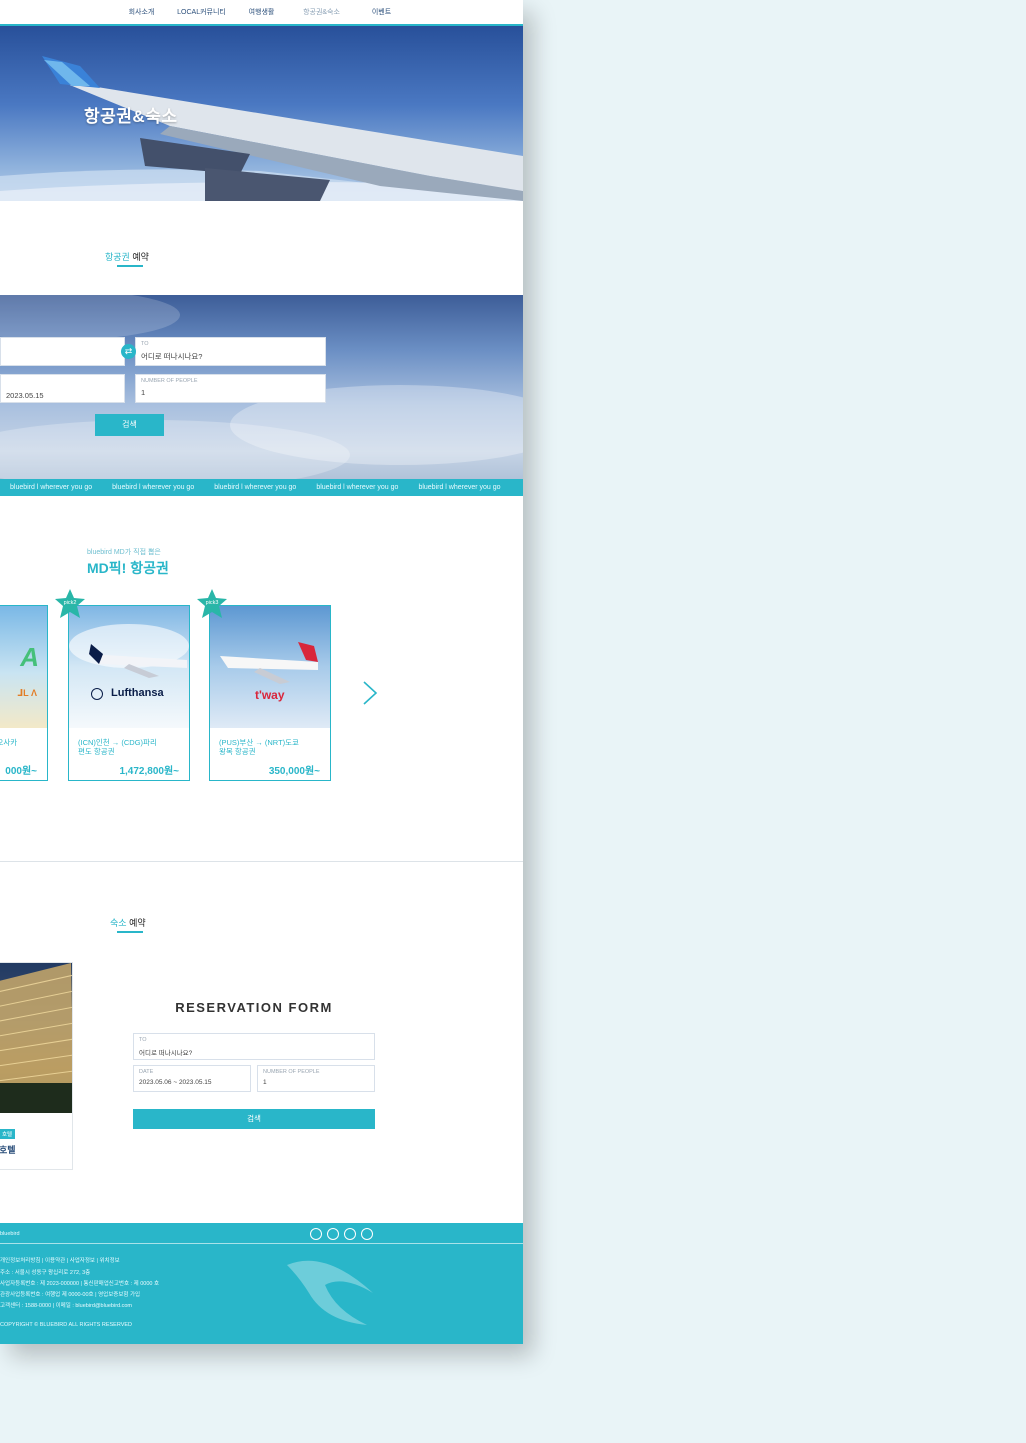 The image size is (1026, 1443). Describe the element at coordinates (130, 266) in the screenshot. I see `flight-title-underline` at that location.